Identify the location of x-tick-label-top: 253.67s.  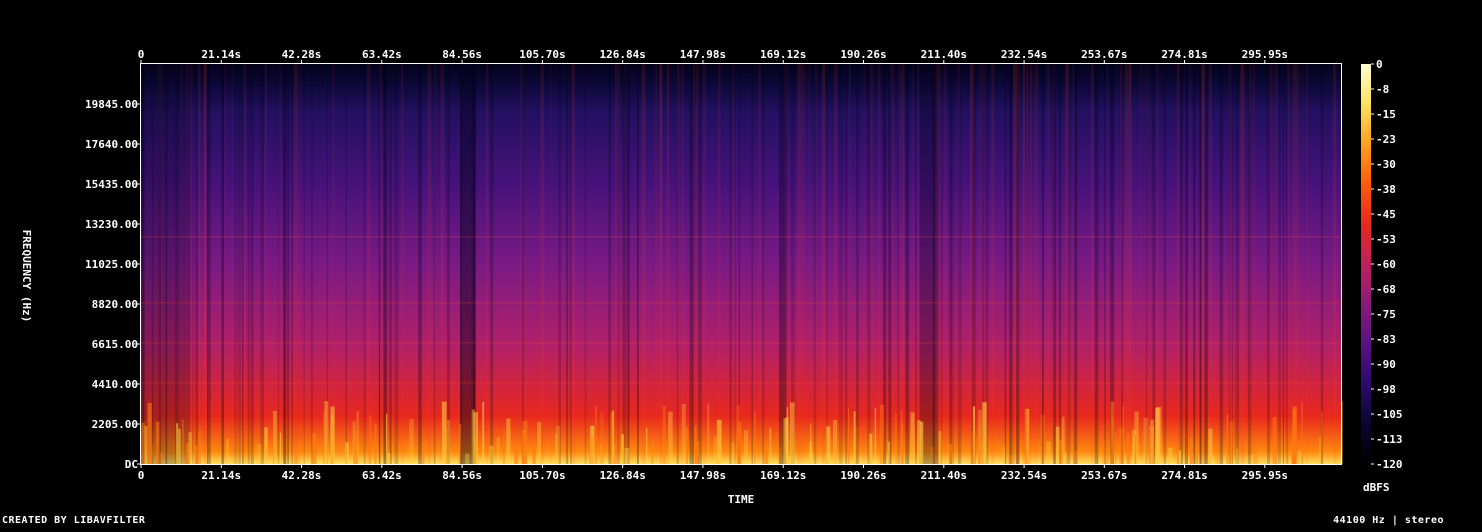
(1104, 54).